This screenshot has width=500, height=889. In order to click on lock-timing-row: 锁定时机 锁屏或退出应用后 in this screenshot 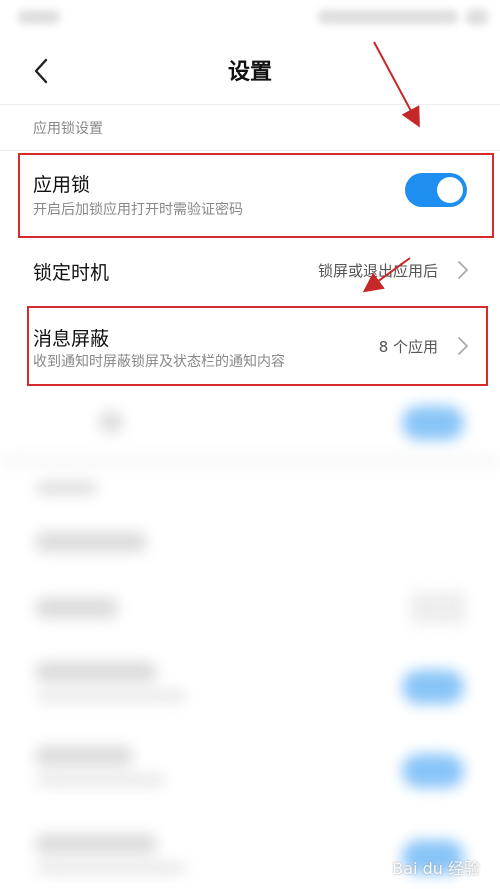, I will do `click(250, 271)`.